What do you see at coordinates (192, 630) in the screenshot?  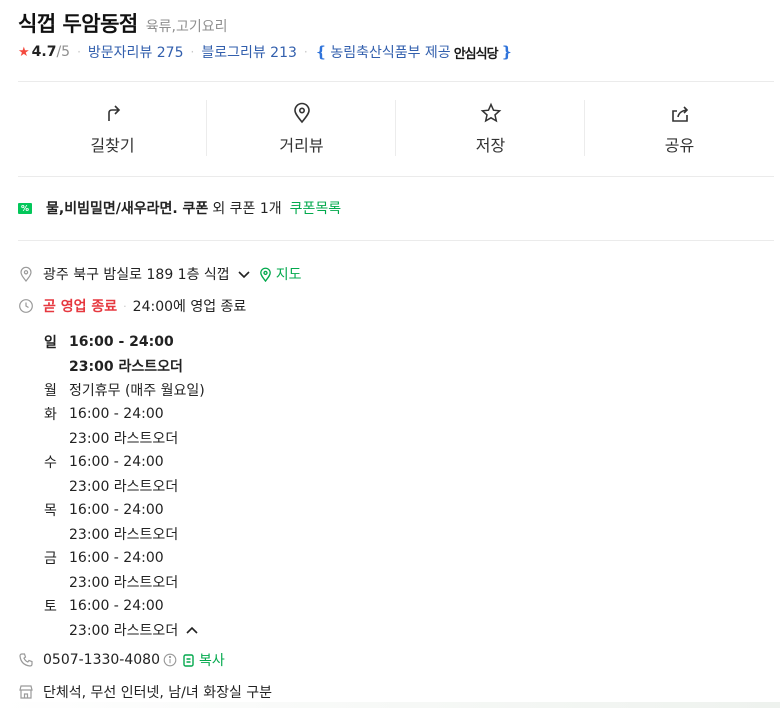 I see `chevron-up-icon` at bounding box center [192, 630].